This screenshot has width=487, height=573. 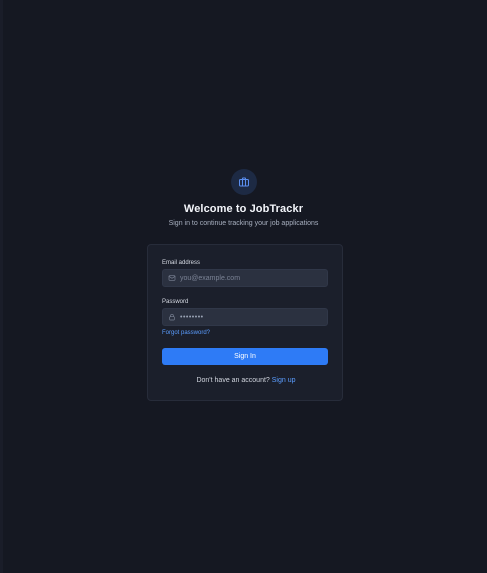 What do you see at coordinates (172, 278) in the screenshot?
I see `mail-icon` at bounding box center [172, 278].